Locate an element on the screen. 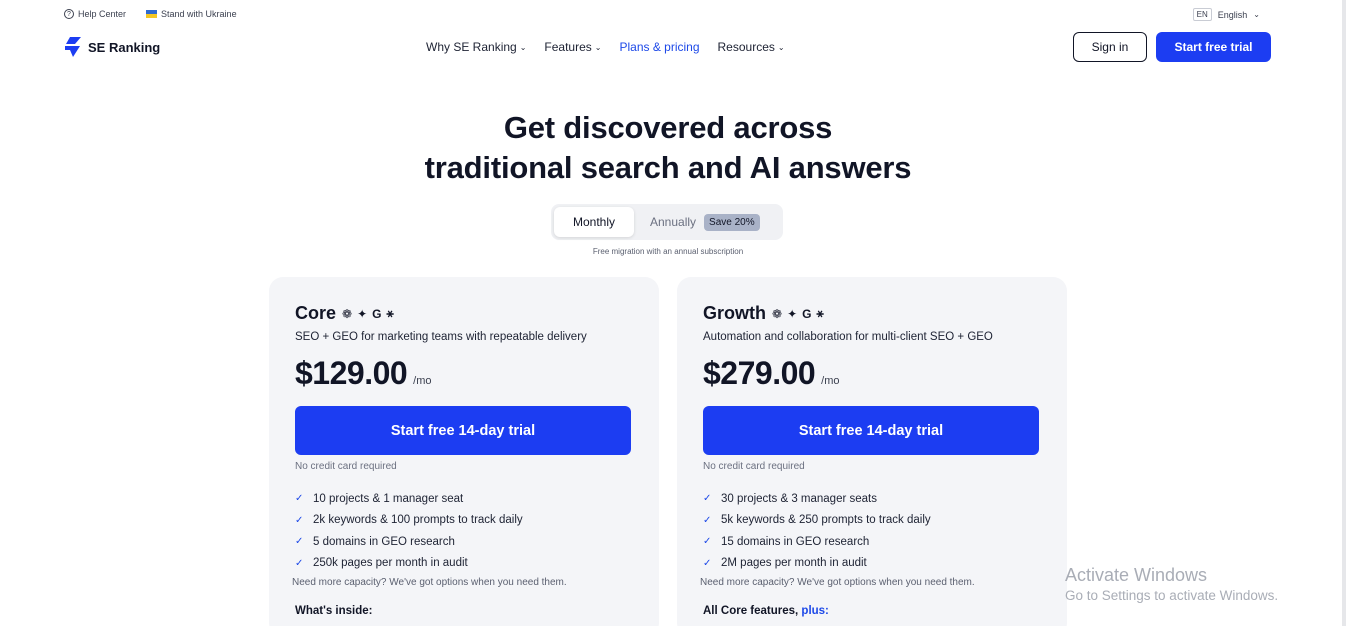 Image resolution: width=1346 pixels, height=626 pixels. logo-icon is located at coordinates (73, 47).